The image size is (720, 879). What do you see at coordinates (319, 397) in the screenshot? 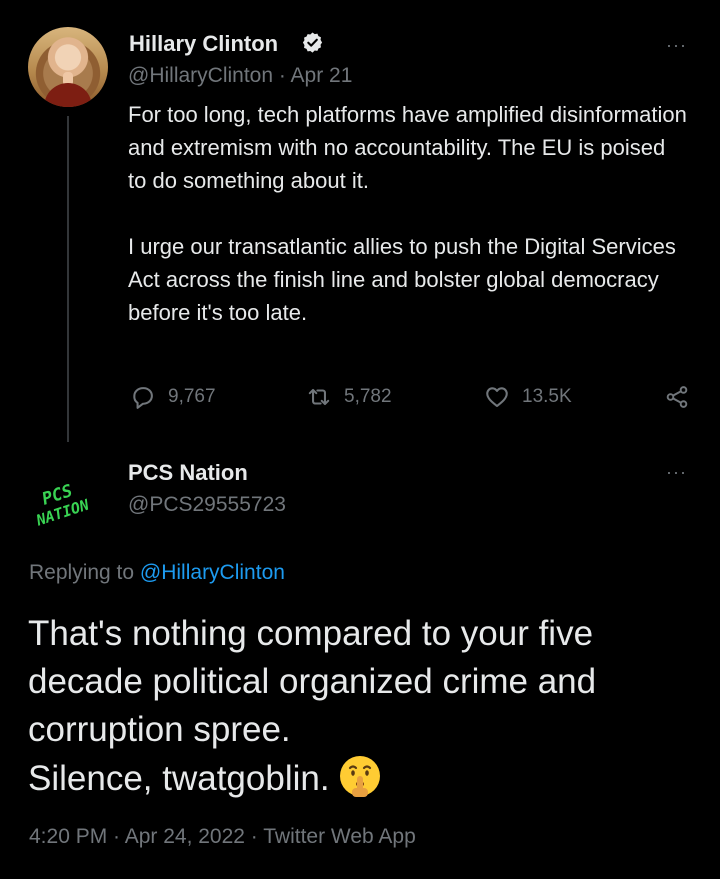
I see `retweet-icon` at bounding box center [319, 397].